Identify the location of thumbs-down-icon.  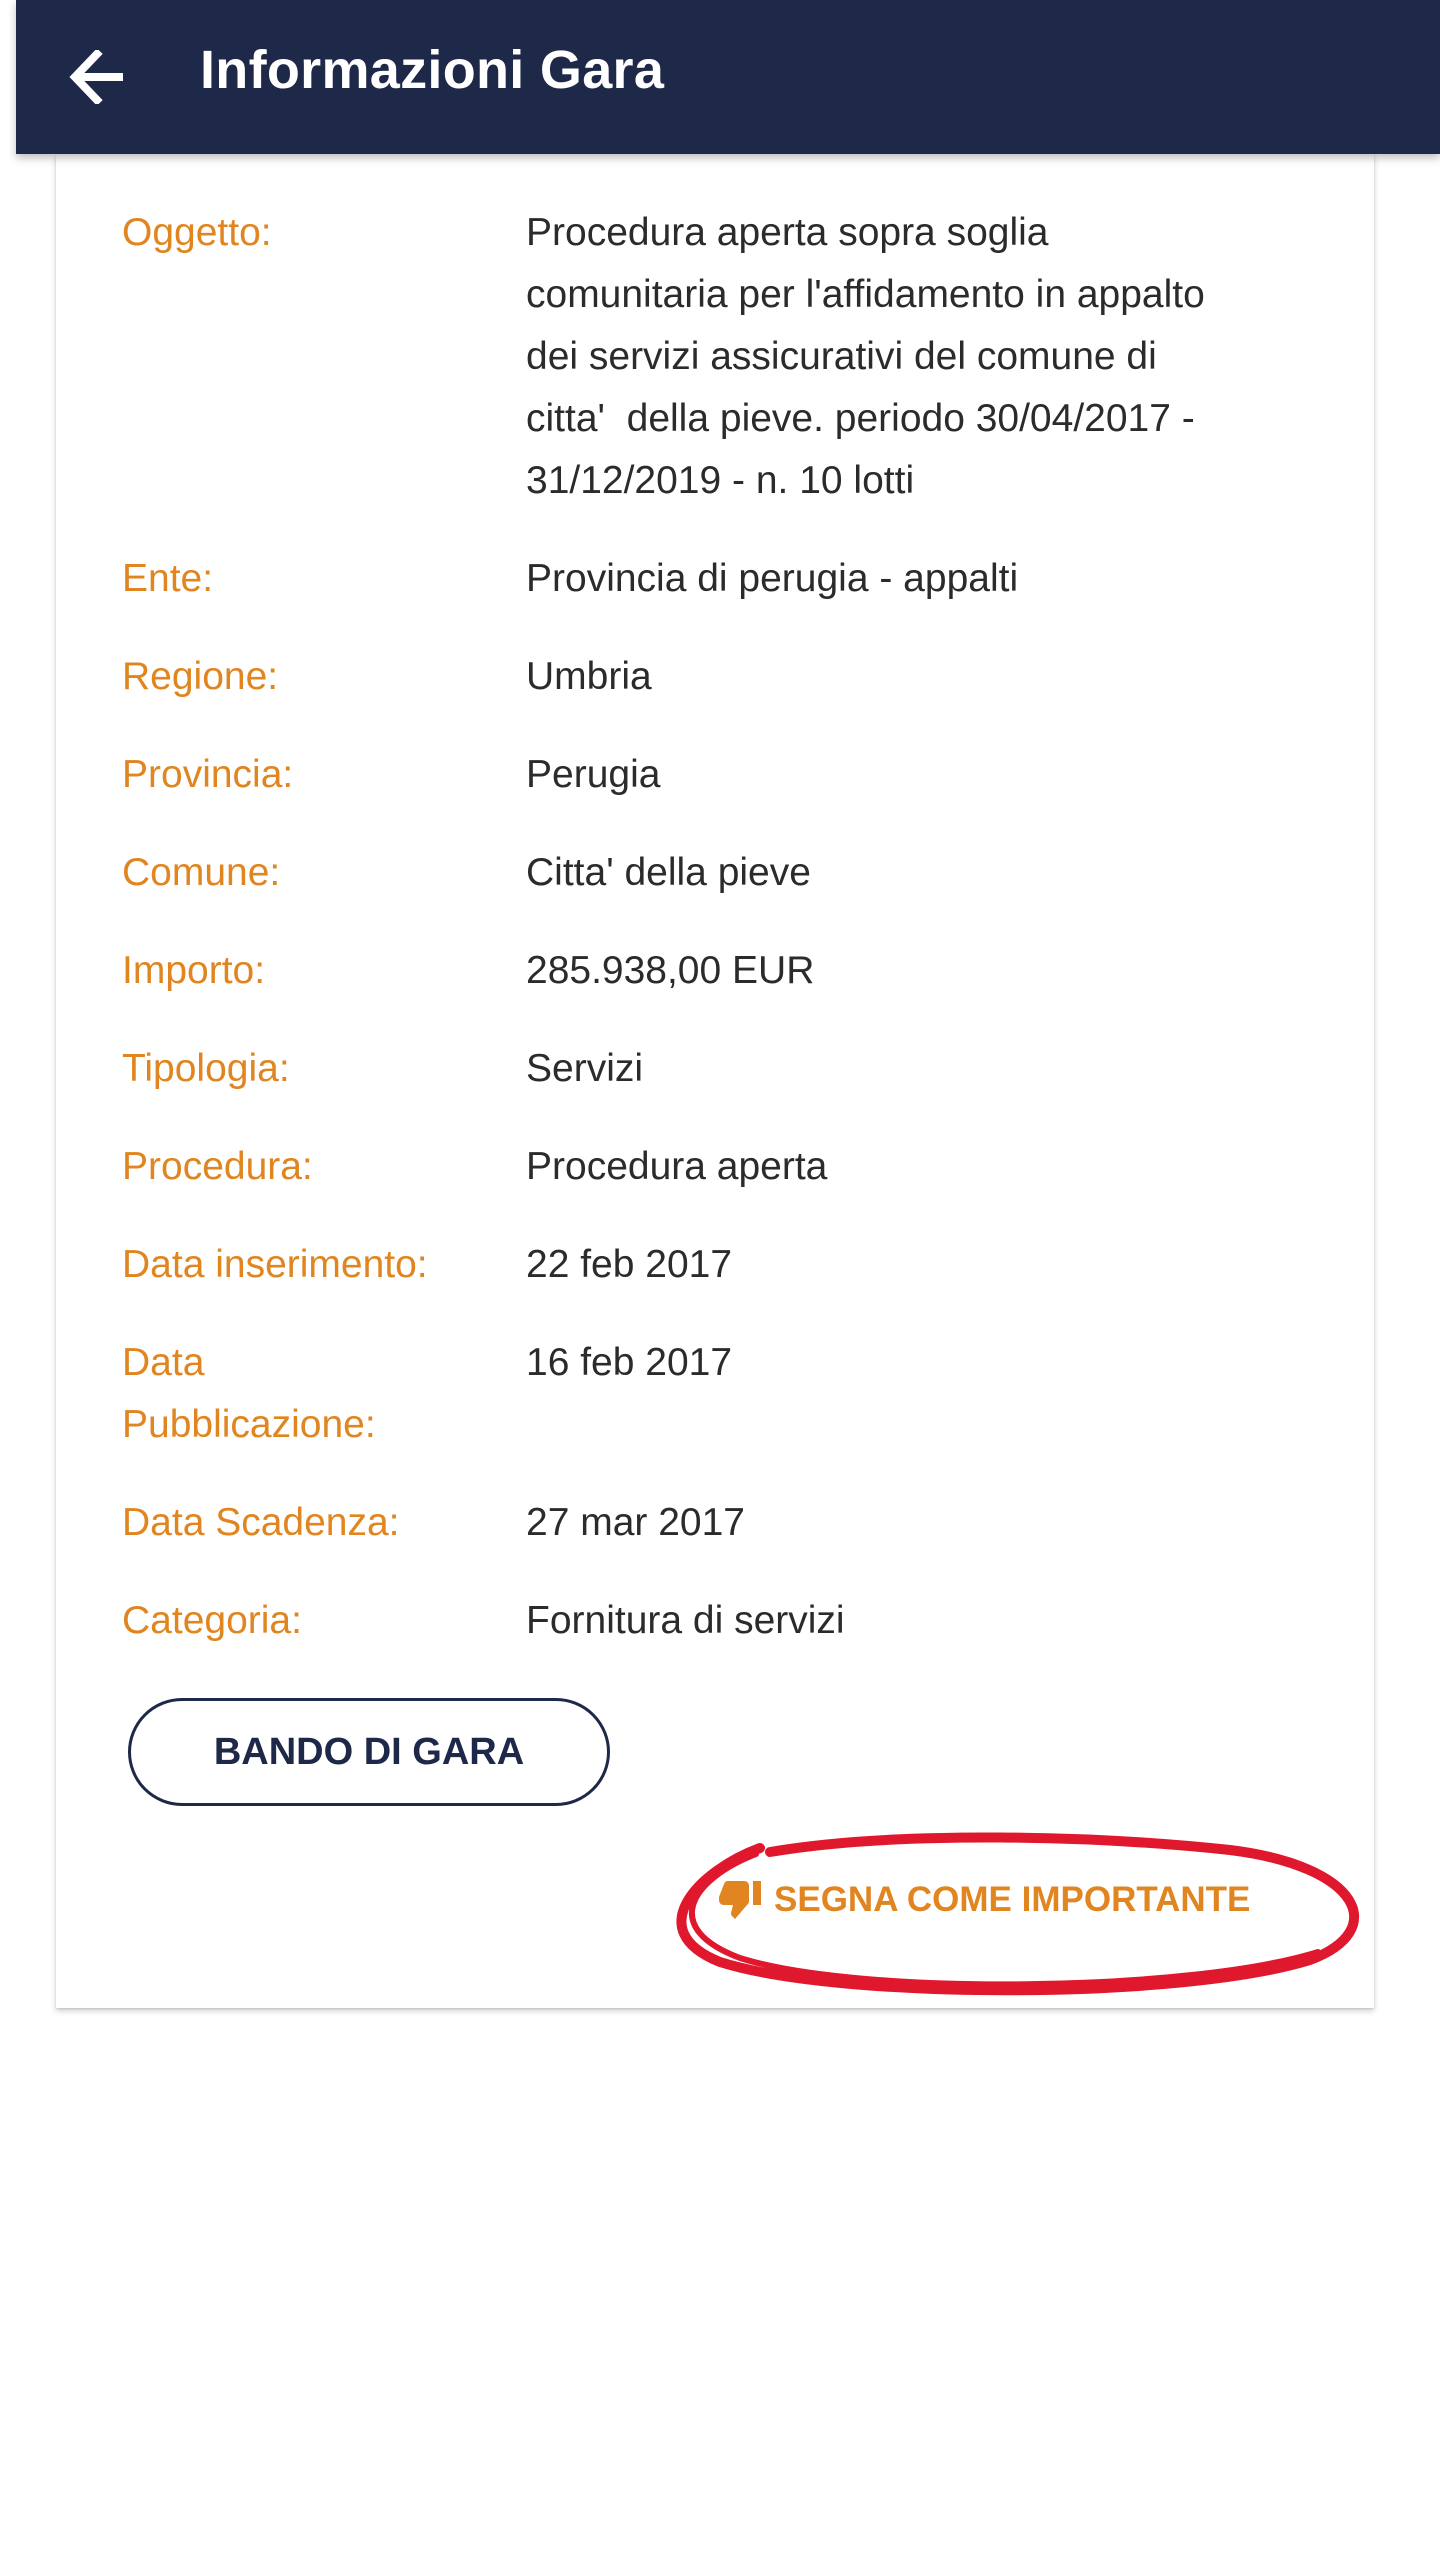
(740, 1900).